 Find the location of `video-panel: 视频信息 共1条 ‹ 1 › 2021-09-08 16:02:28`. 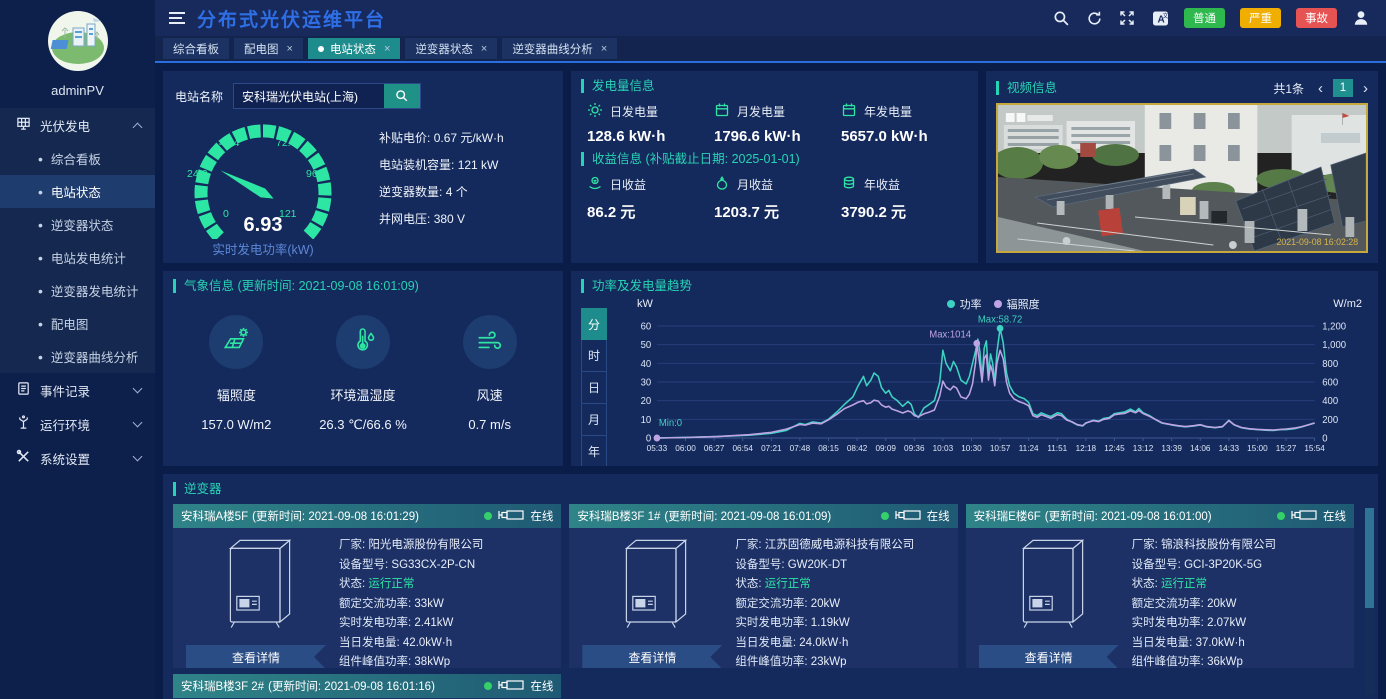

video-panel: 视频信息 共1条 ‹ 1 › 2021-09-08 16:02:28 is located at coordinates (1182, 167).